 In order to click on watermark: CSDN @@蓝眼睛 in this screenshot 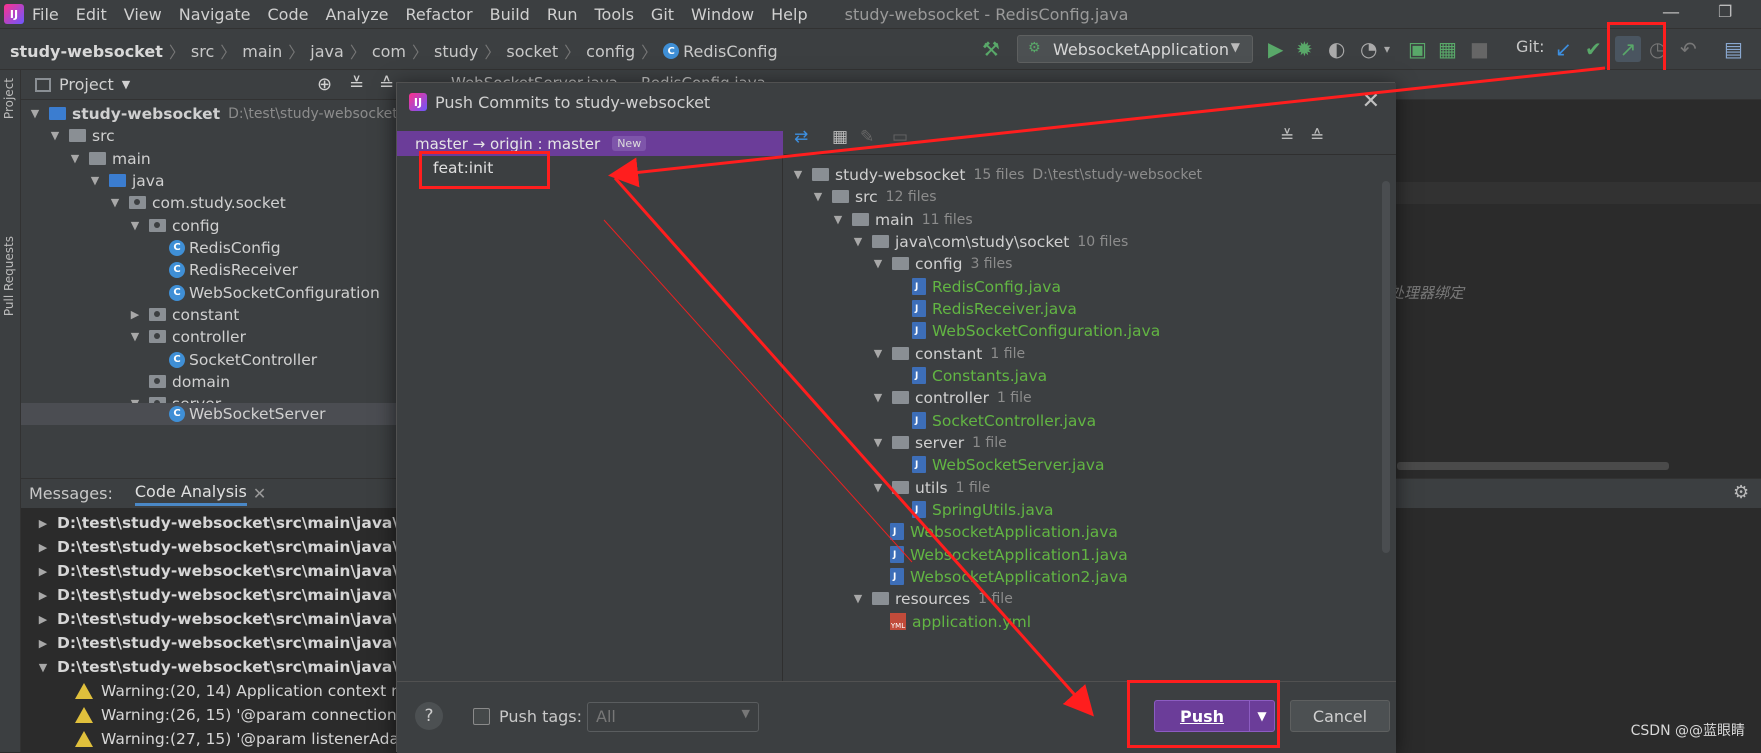, I will do `click(1687, 731)`.